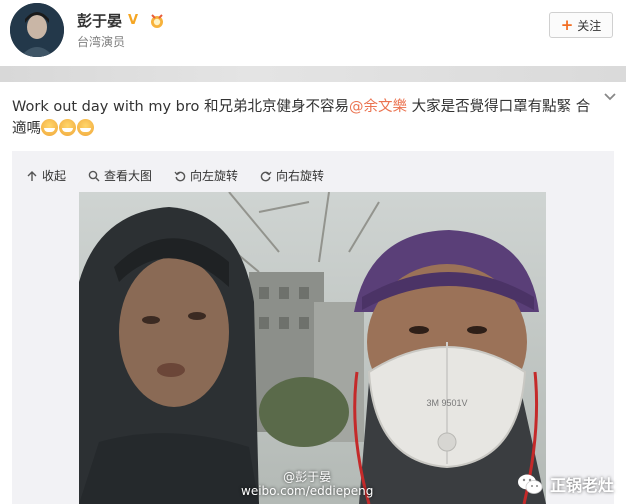 The width and height of the screenshot is (626, 504). I want to click on section-divider, so click(313, 74).